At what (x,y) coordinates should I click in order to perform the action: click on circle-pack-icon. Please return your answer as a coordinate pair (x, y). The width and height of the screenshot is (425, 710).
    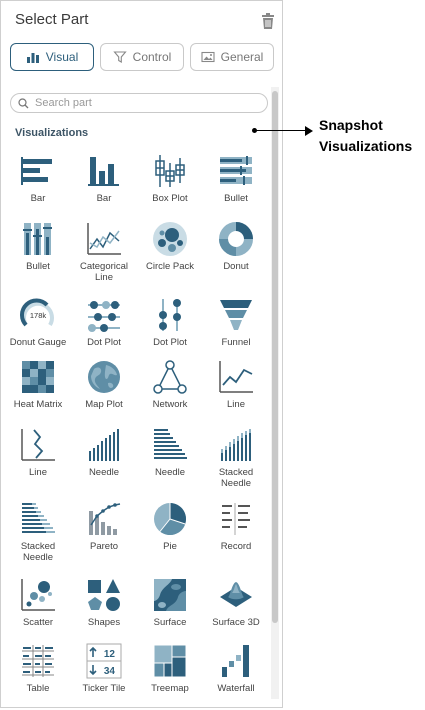
    Looking at the image, I should click on (170, 239).